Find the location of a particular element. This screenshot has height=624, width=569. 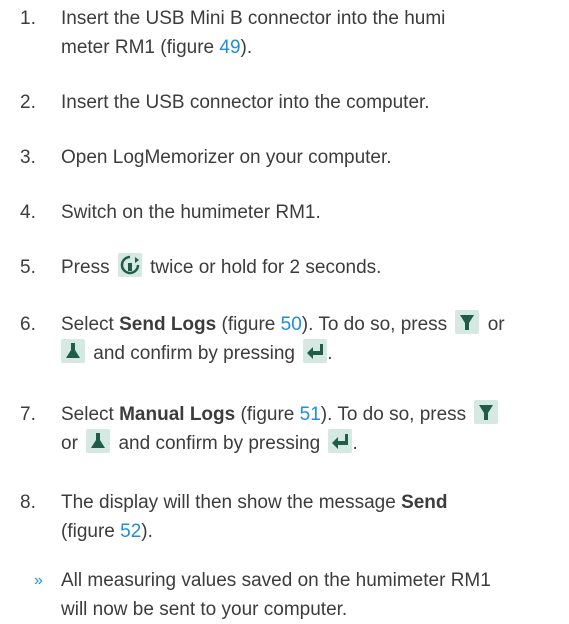

step-text: Open LogMemorizer on your computer. is located at coordinates (226, 157).